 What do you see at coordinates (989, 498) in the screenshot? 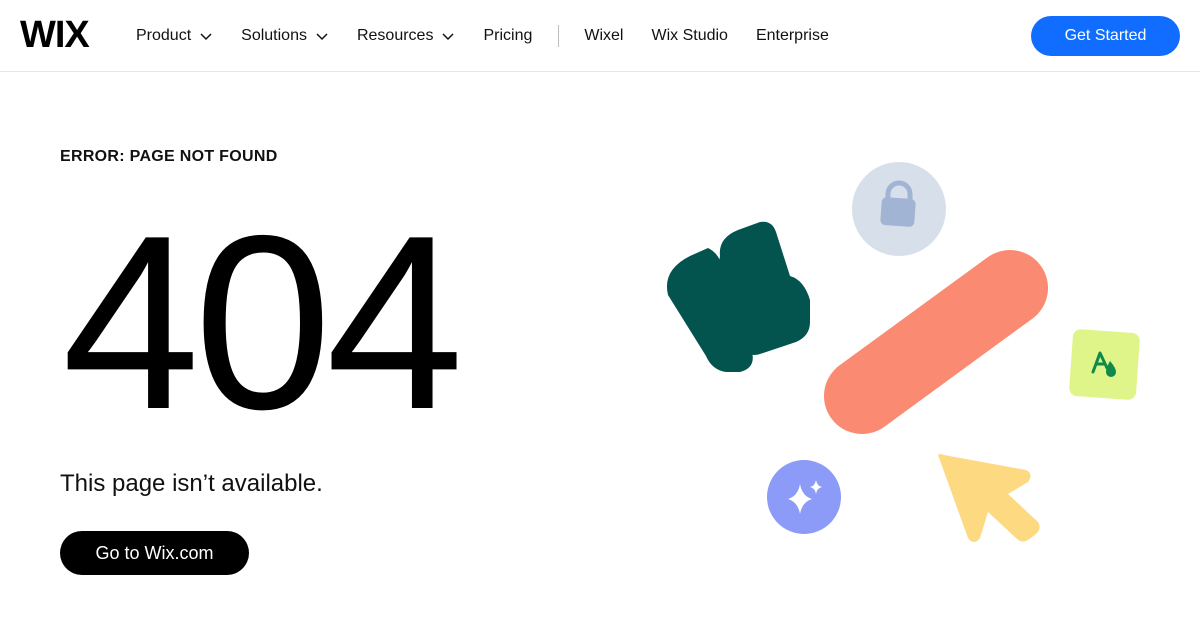
I see `cursor-arrow-icon` at bounding box center [989, 498].